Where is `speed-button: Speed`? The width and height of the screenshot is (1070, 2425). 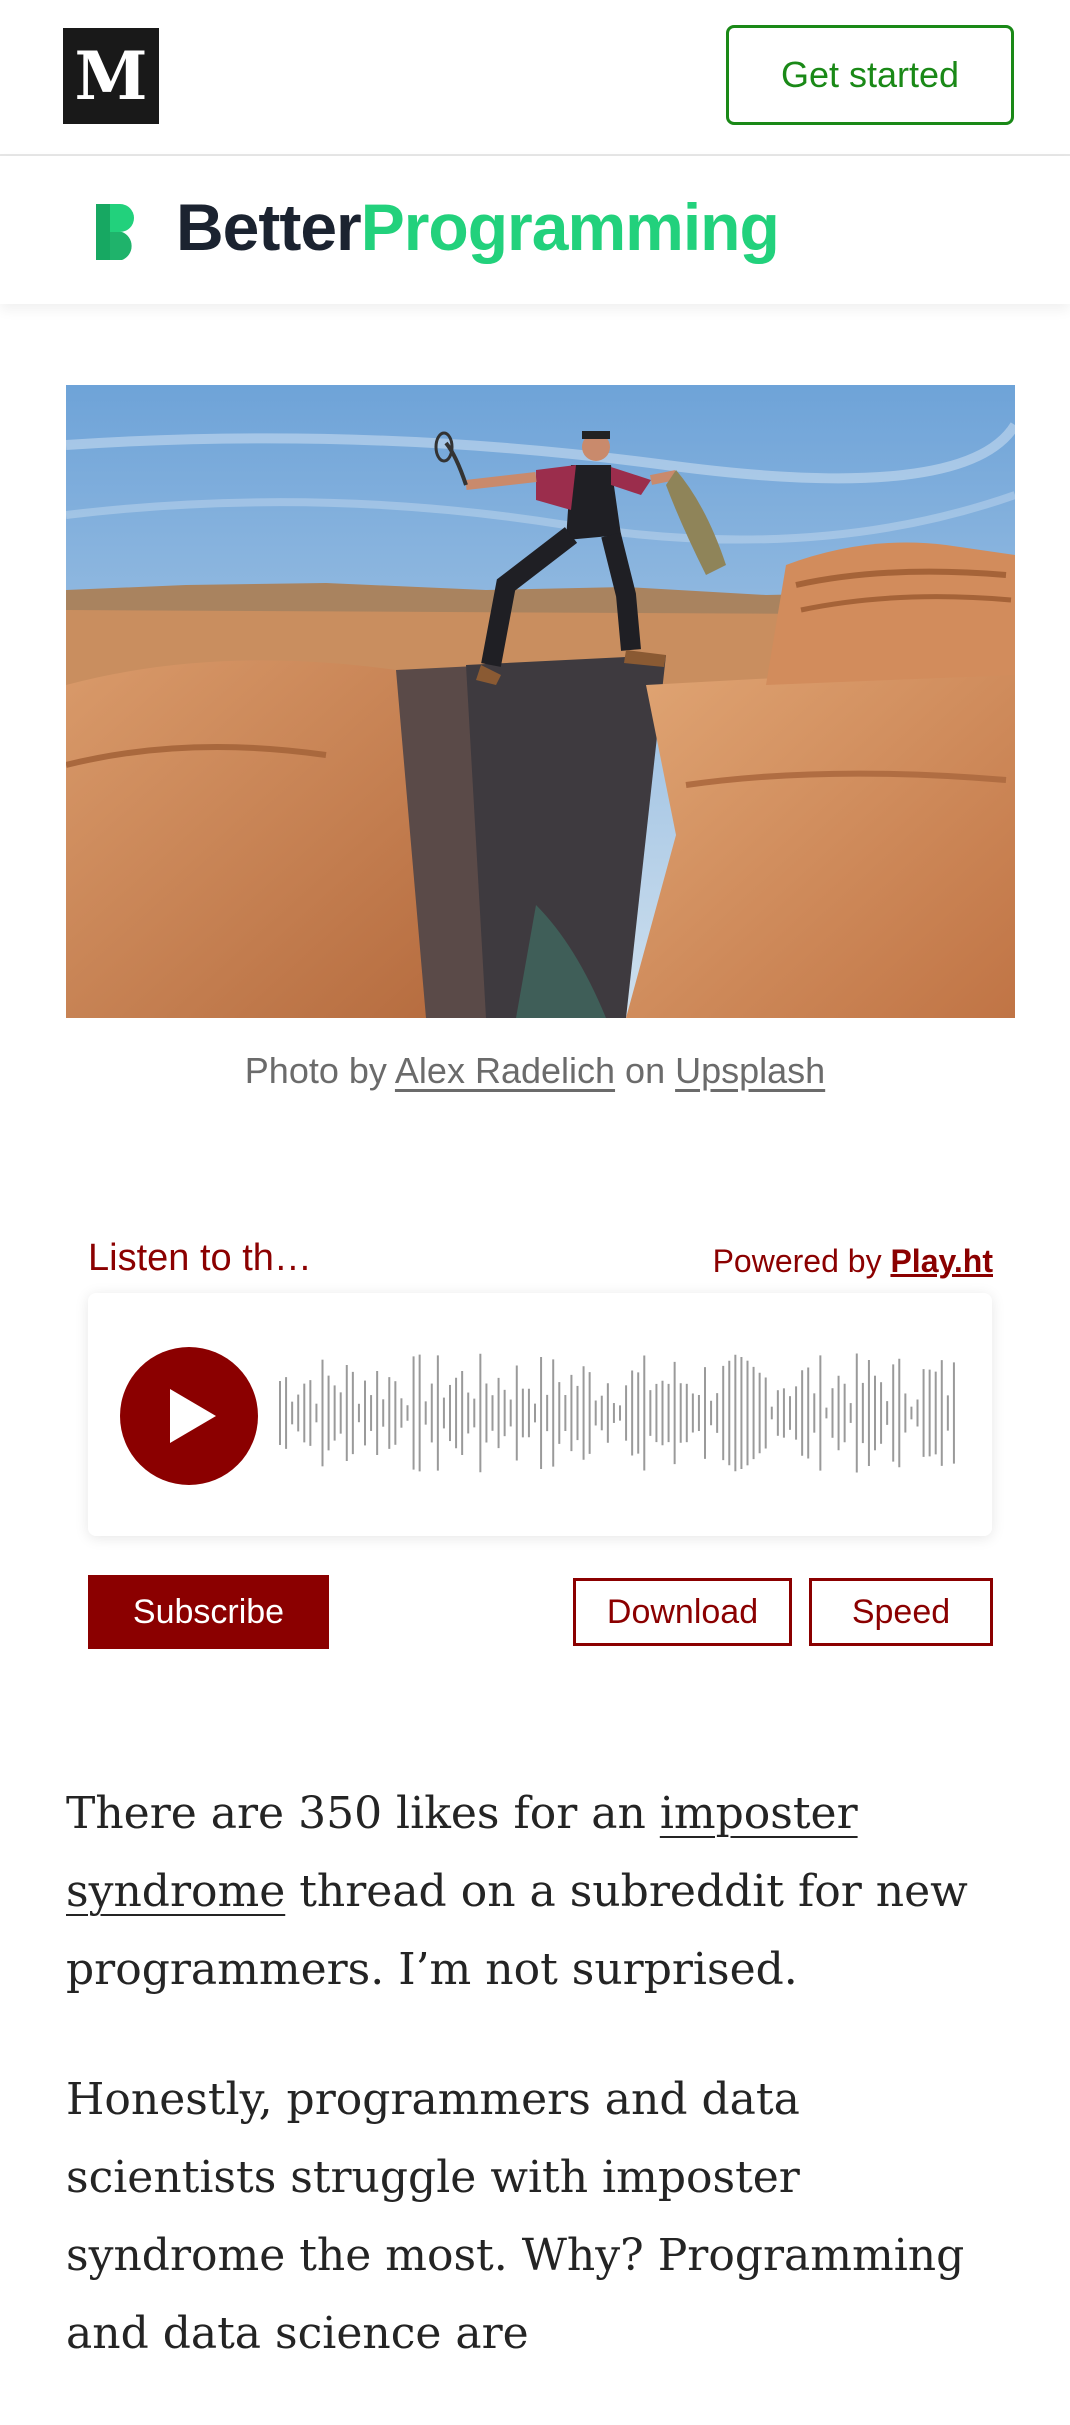
speed-button: Speed is located at coordinates (901, 1612).